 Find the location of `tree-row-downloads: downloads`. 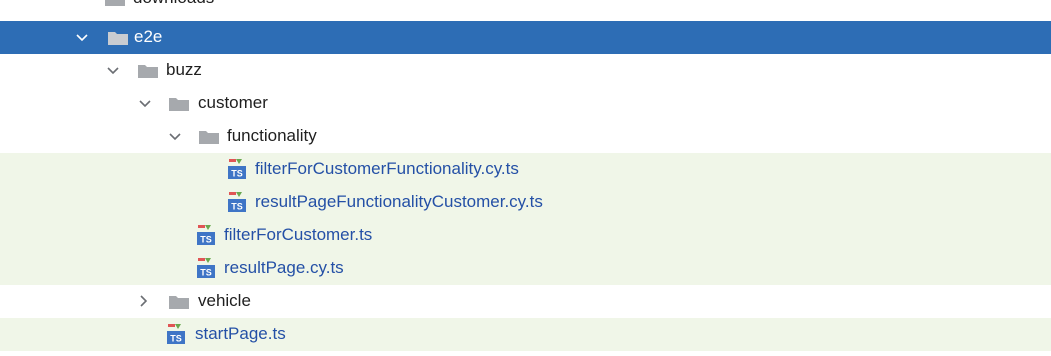

tree-row-downloads: downloads is located at coordinates (525, 6).